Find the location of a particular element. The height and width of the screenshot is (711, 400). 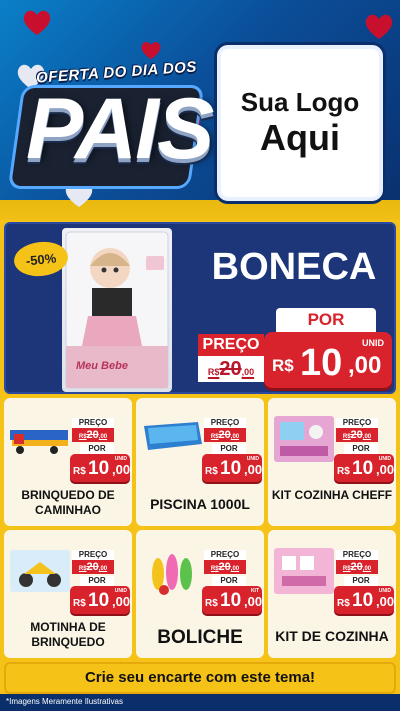

product-name: BOLICHE is located at coordinates (200, 637).